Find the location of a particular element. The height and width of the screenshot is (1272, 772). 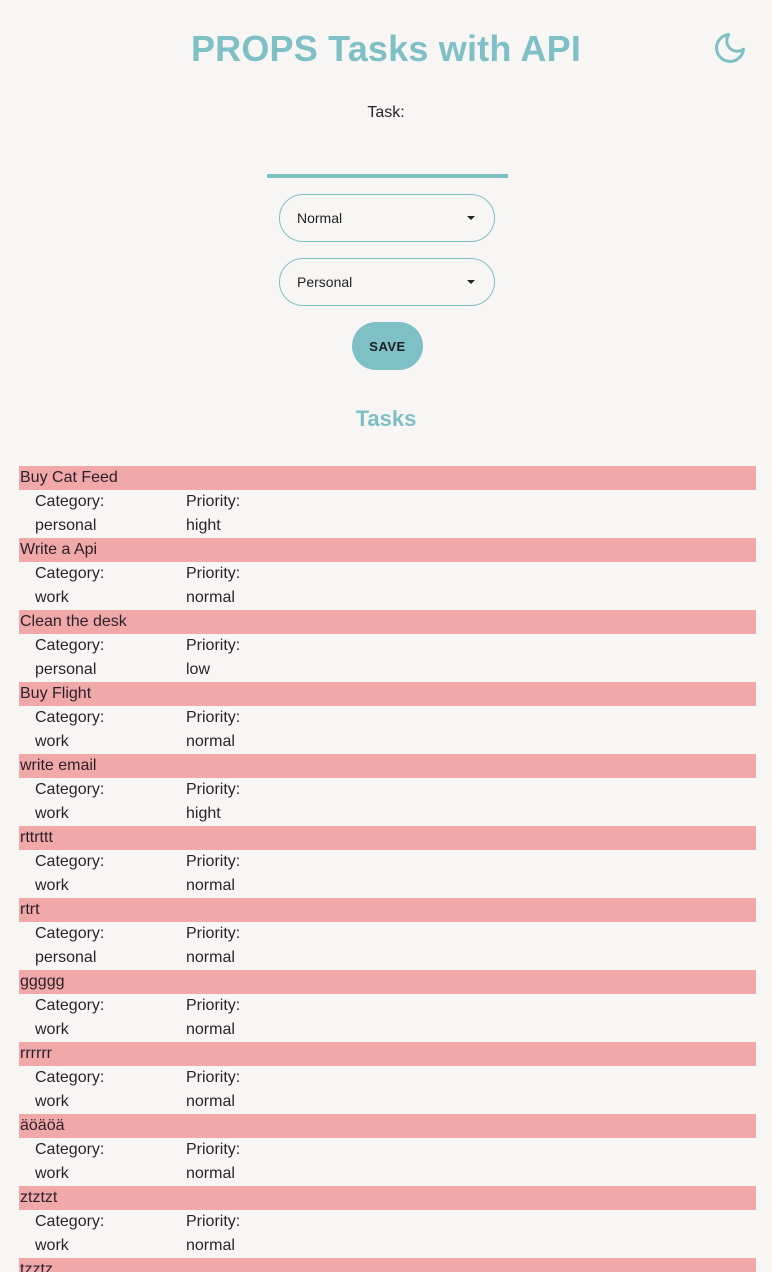

tasks-heading: Tasks is located at coordinates (386, 418).